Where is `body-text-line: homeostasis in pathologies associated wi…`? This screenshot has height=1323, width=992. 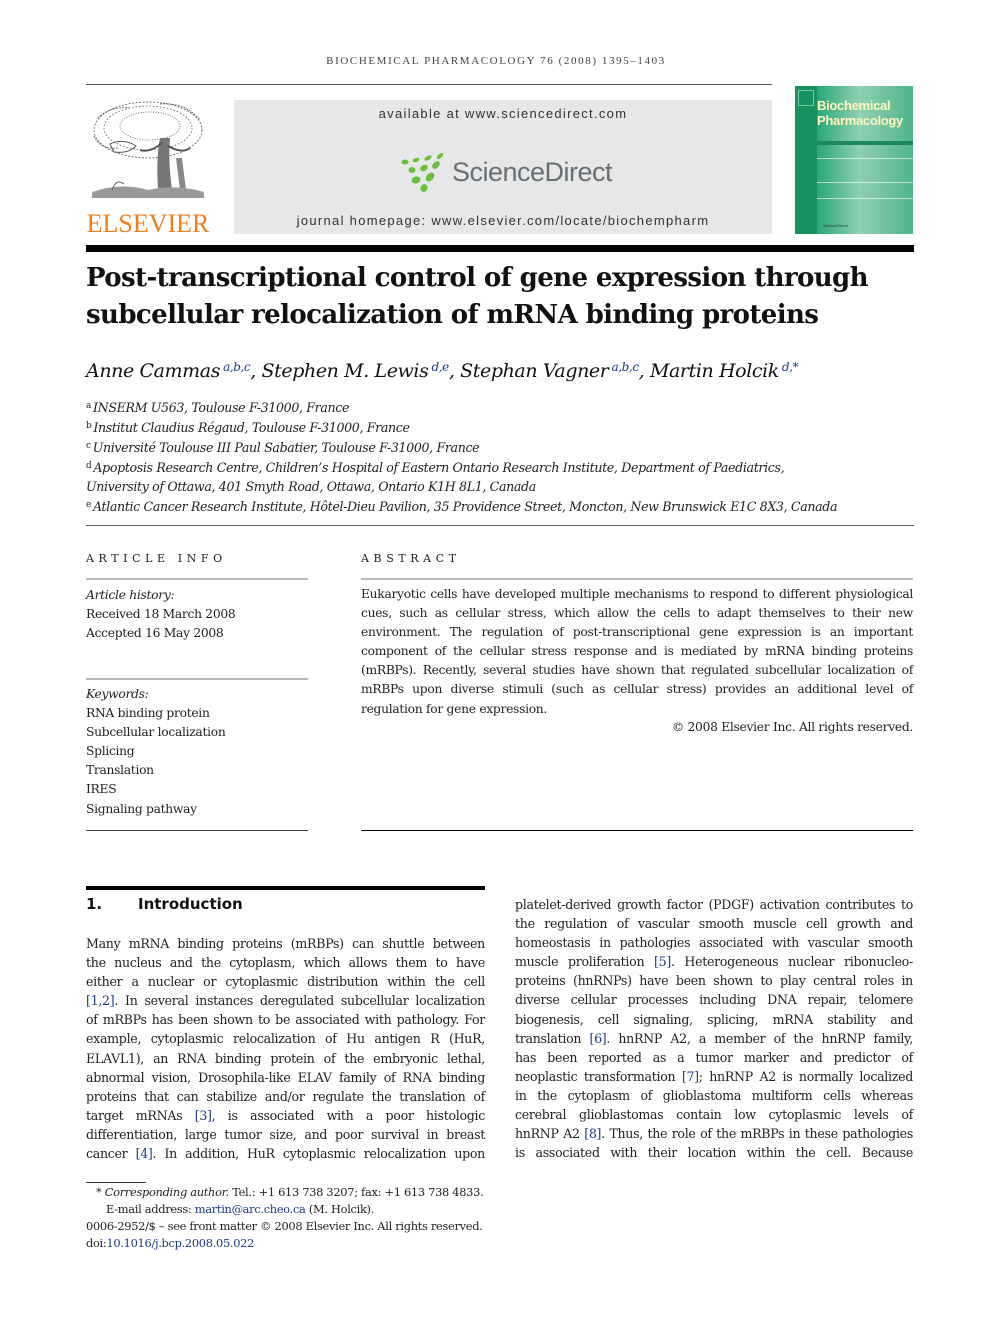
body-text-line: homeostasis in pathologies associated wi… is located at coordinates (714, 943).